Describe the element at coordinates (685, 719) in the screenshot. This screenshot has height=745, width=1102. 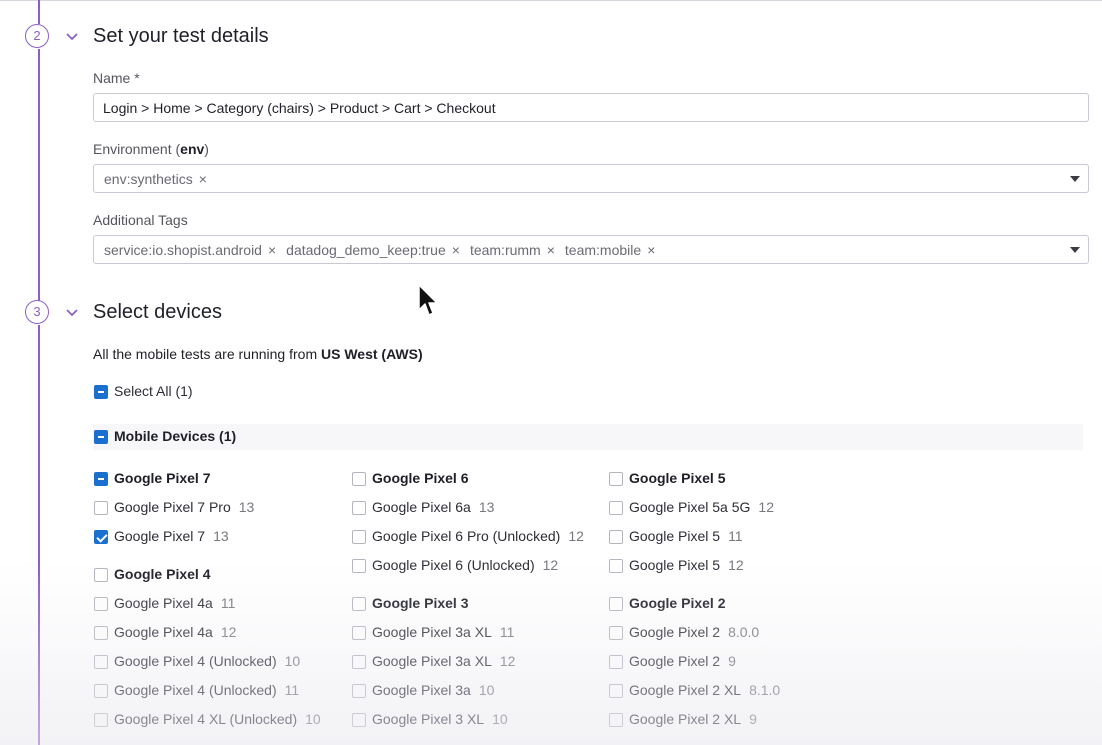
I see `device-name: Google Pixel 2 XL` at that location.